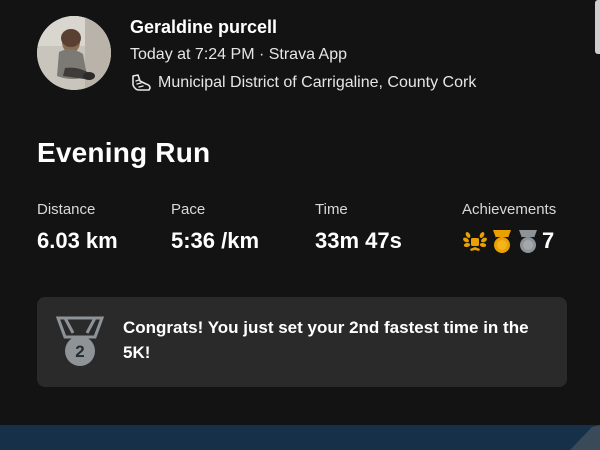 The width and height of the screenshot is (600, 450). Describe the element at coordinates (475, 241) in the screenshot. I see `laurel-icon` at that location.